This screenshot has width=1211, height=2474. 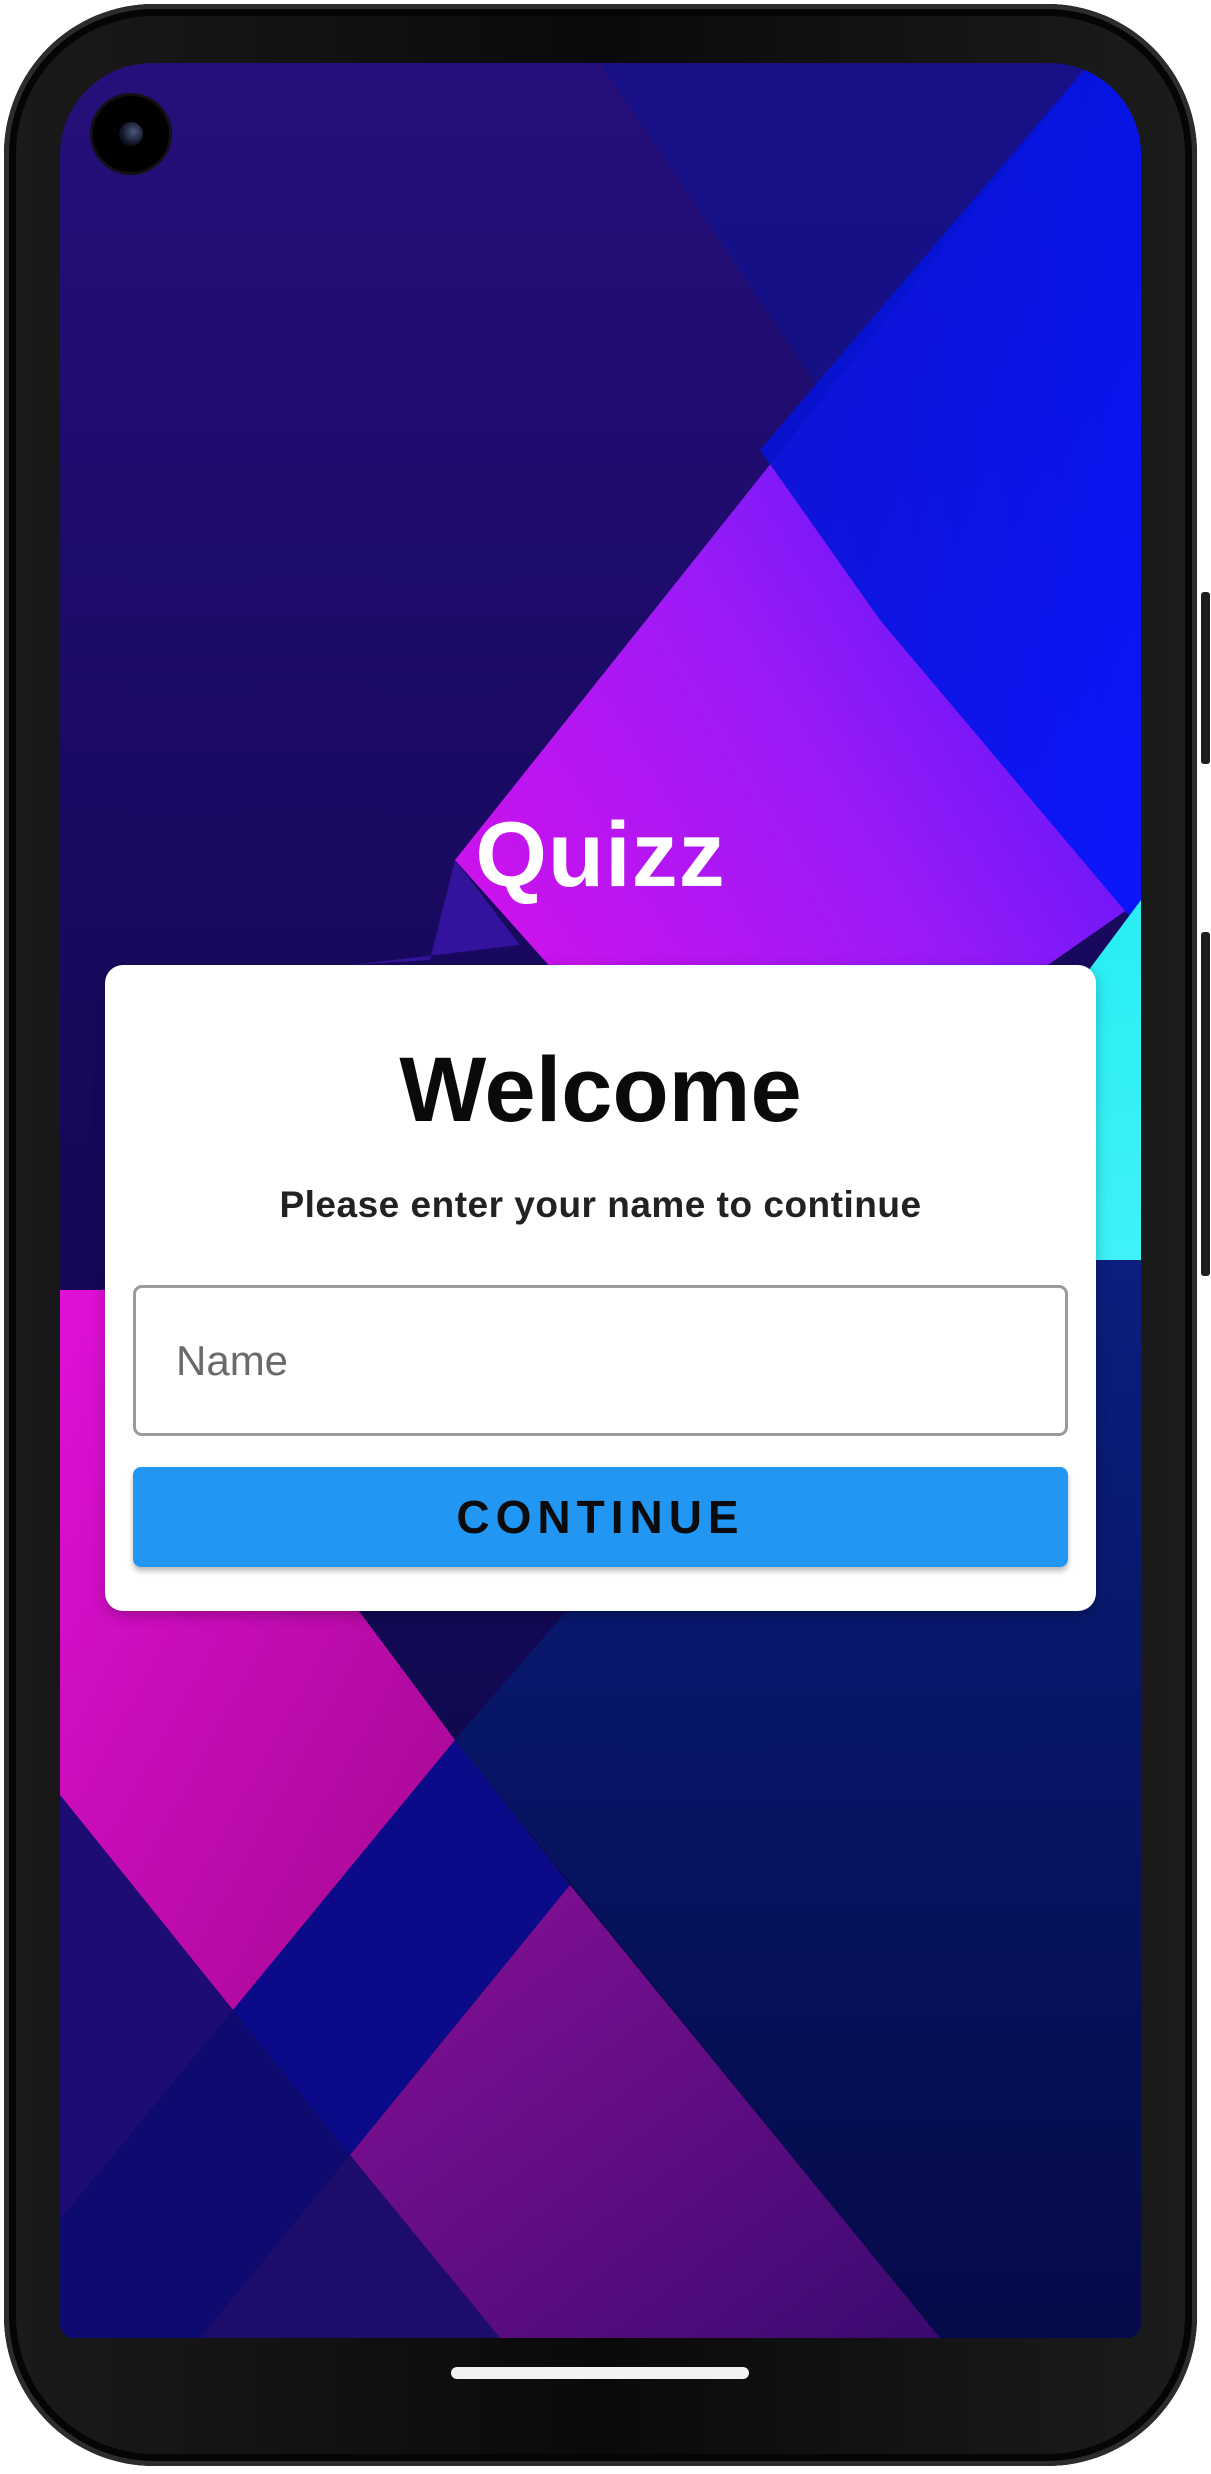 I want to click on front-camera-icon, so click(x=131, y=134).